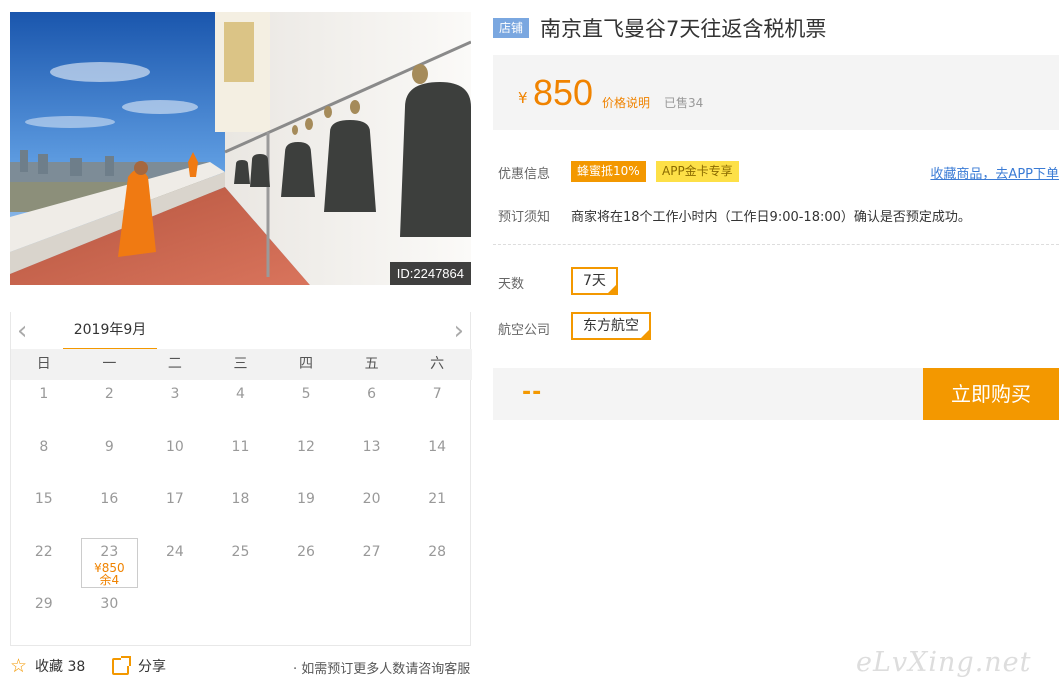 The height and width of the screenshot is (699, 1061). I want to click on calendar-day: 13, so click(371, 446).